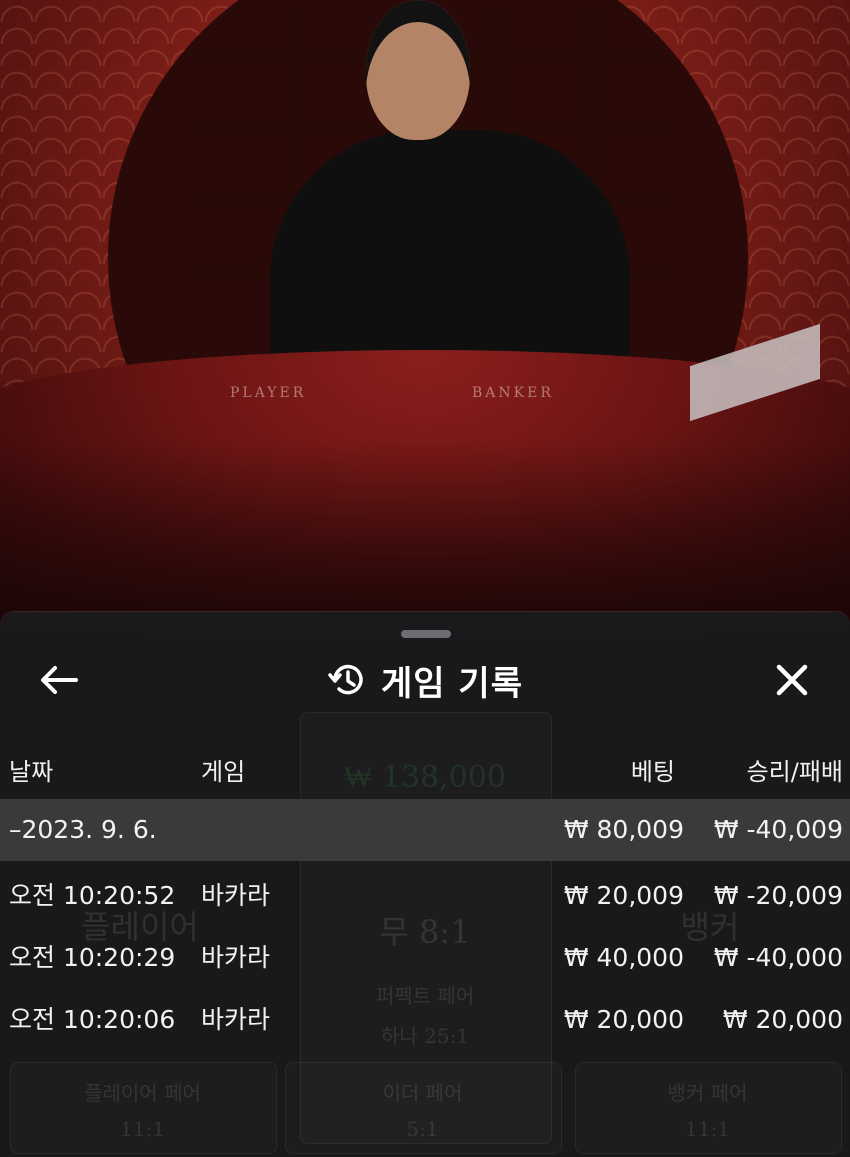 The width and height of the screenshot is (850, 1157). What do you see at coordinates (425, 958) in the screenshot?
I see `history-row: 오전 10:20:29 바카라 ₩ 40,000 ₩ -40,000` at bounding box center [425, 958].